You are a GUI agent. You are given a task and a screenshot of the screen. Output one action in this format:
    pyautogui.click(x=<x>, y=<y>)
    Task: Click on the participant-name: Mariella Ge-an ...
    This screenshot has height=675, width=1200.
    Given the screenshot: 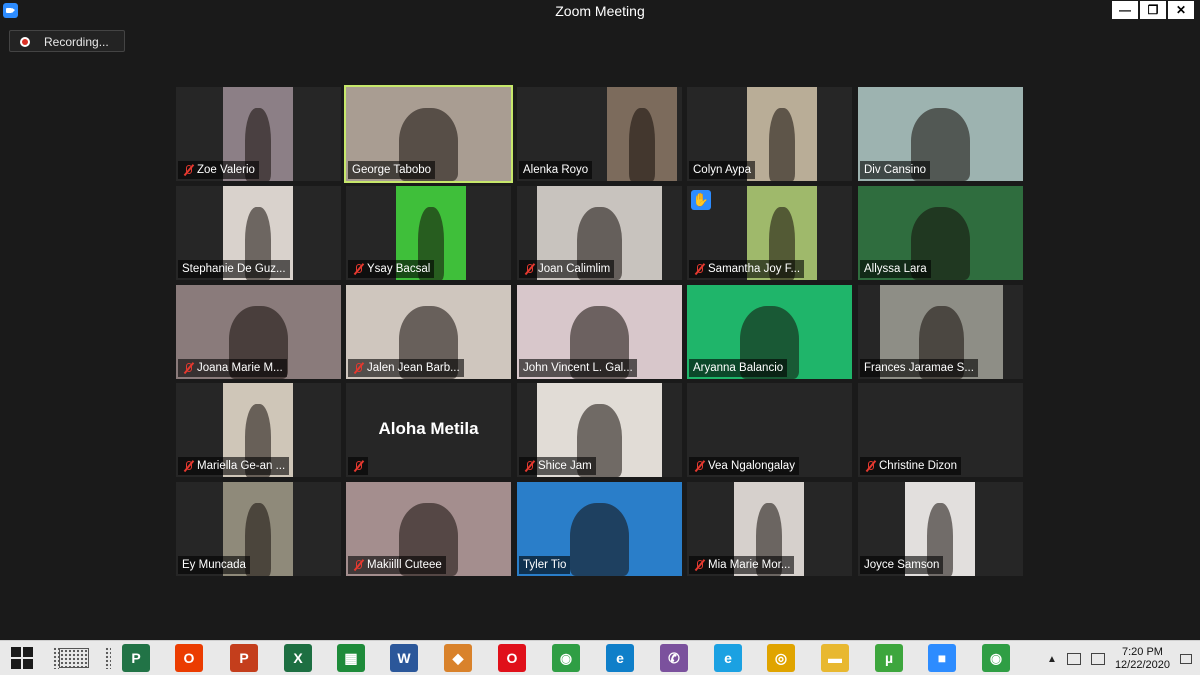 What is the action you would take?
    pyautogui.click(x=241, y=466)
    